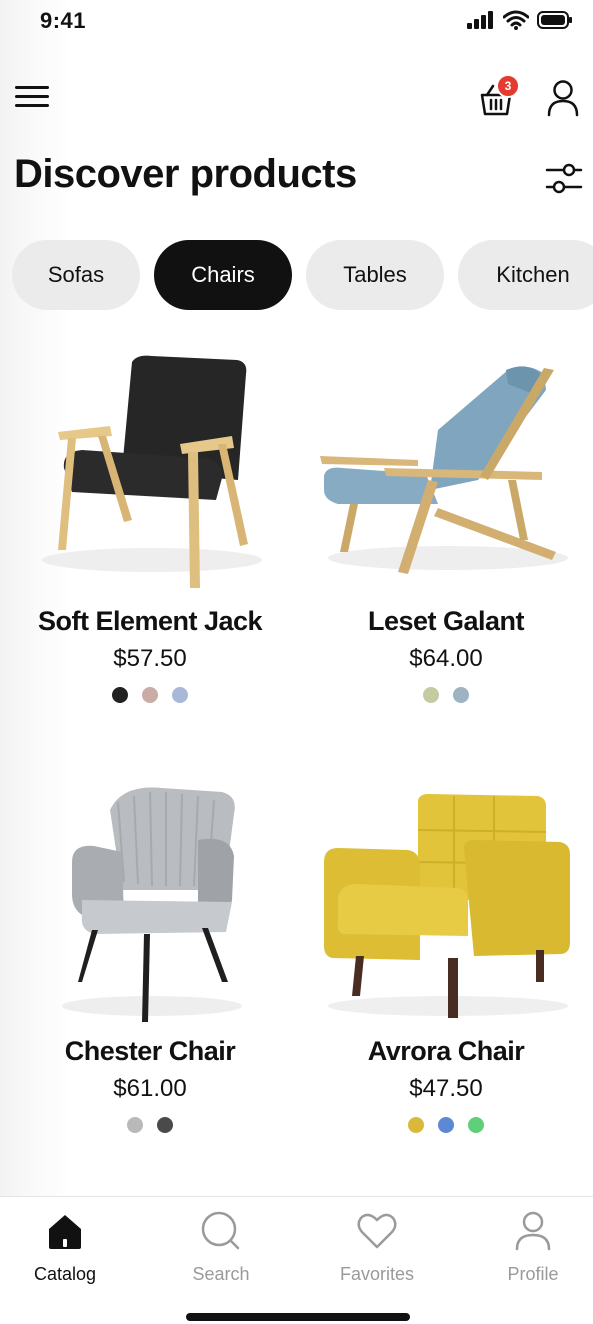  I want to click on home-indicator, so click(298, 1317).